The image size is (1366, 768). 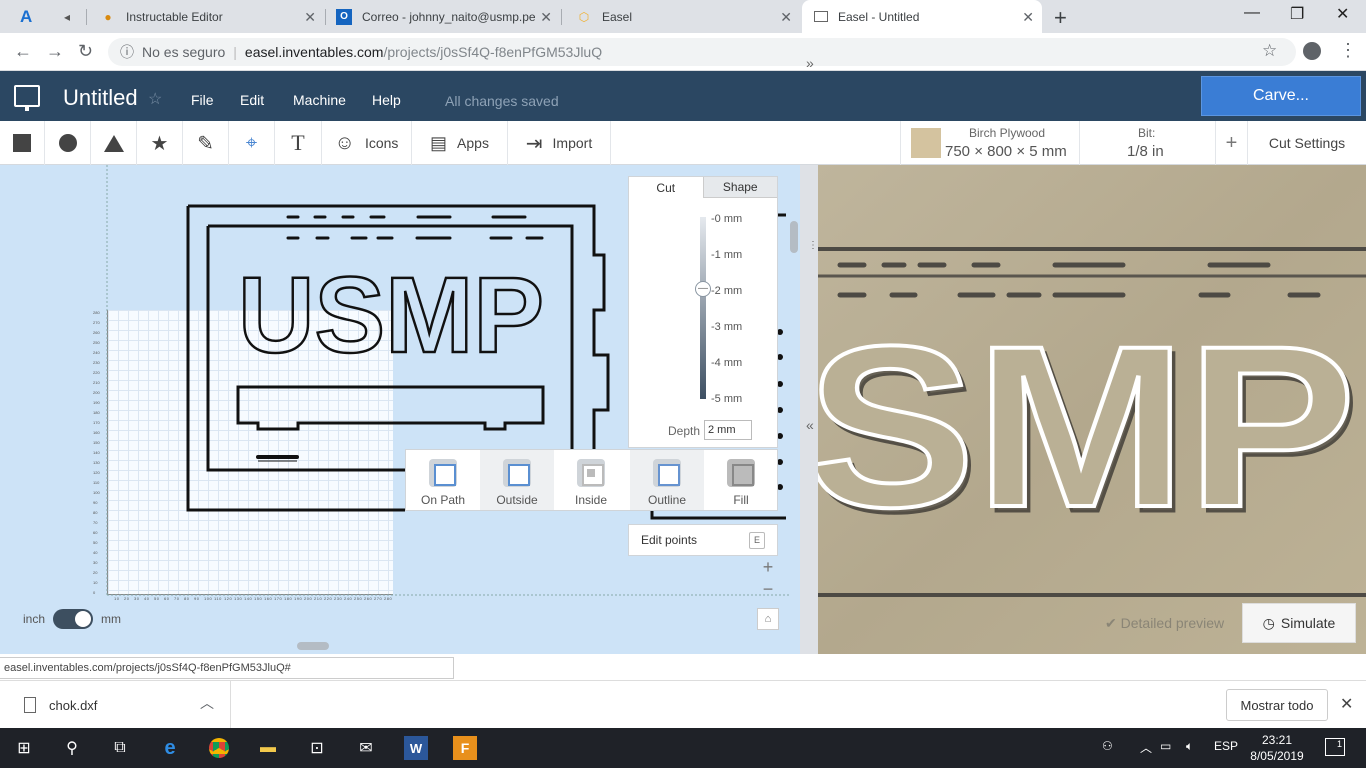 I want to click on cut-outside-button: Outside, so click(x=517, y=480).